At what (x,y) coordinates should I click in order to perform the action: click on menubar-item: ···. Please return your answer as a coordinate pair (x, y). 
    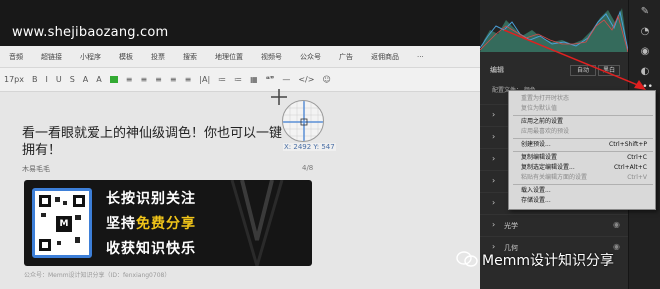
    Looking at the image, I should click on (420, 57).